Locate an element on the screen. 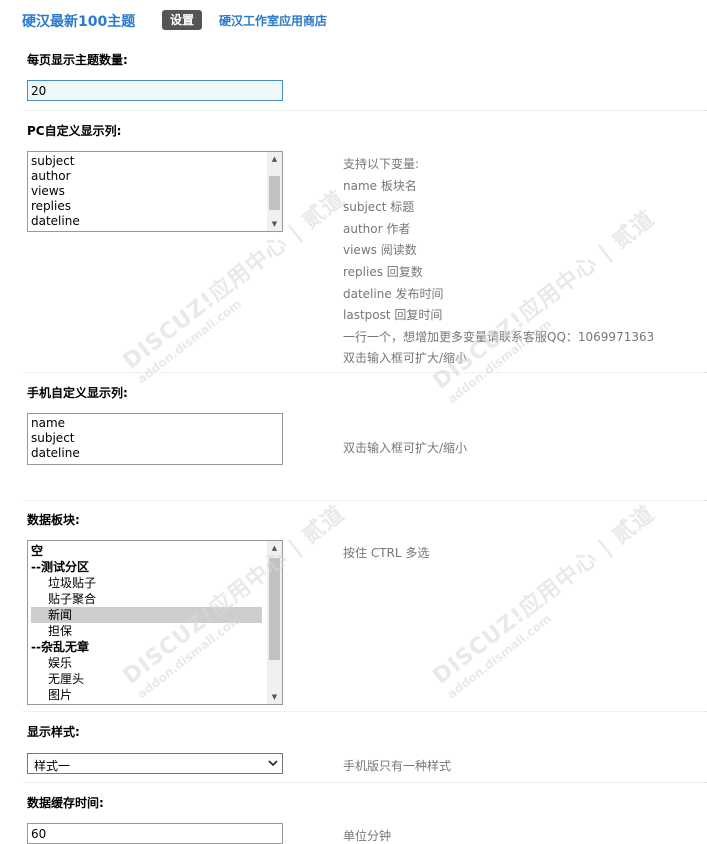 Image resolution: width=707 pixels, height=844 pixels. style-select-value: 样式一 is located at coordinates (52, 766).